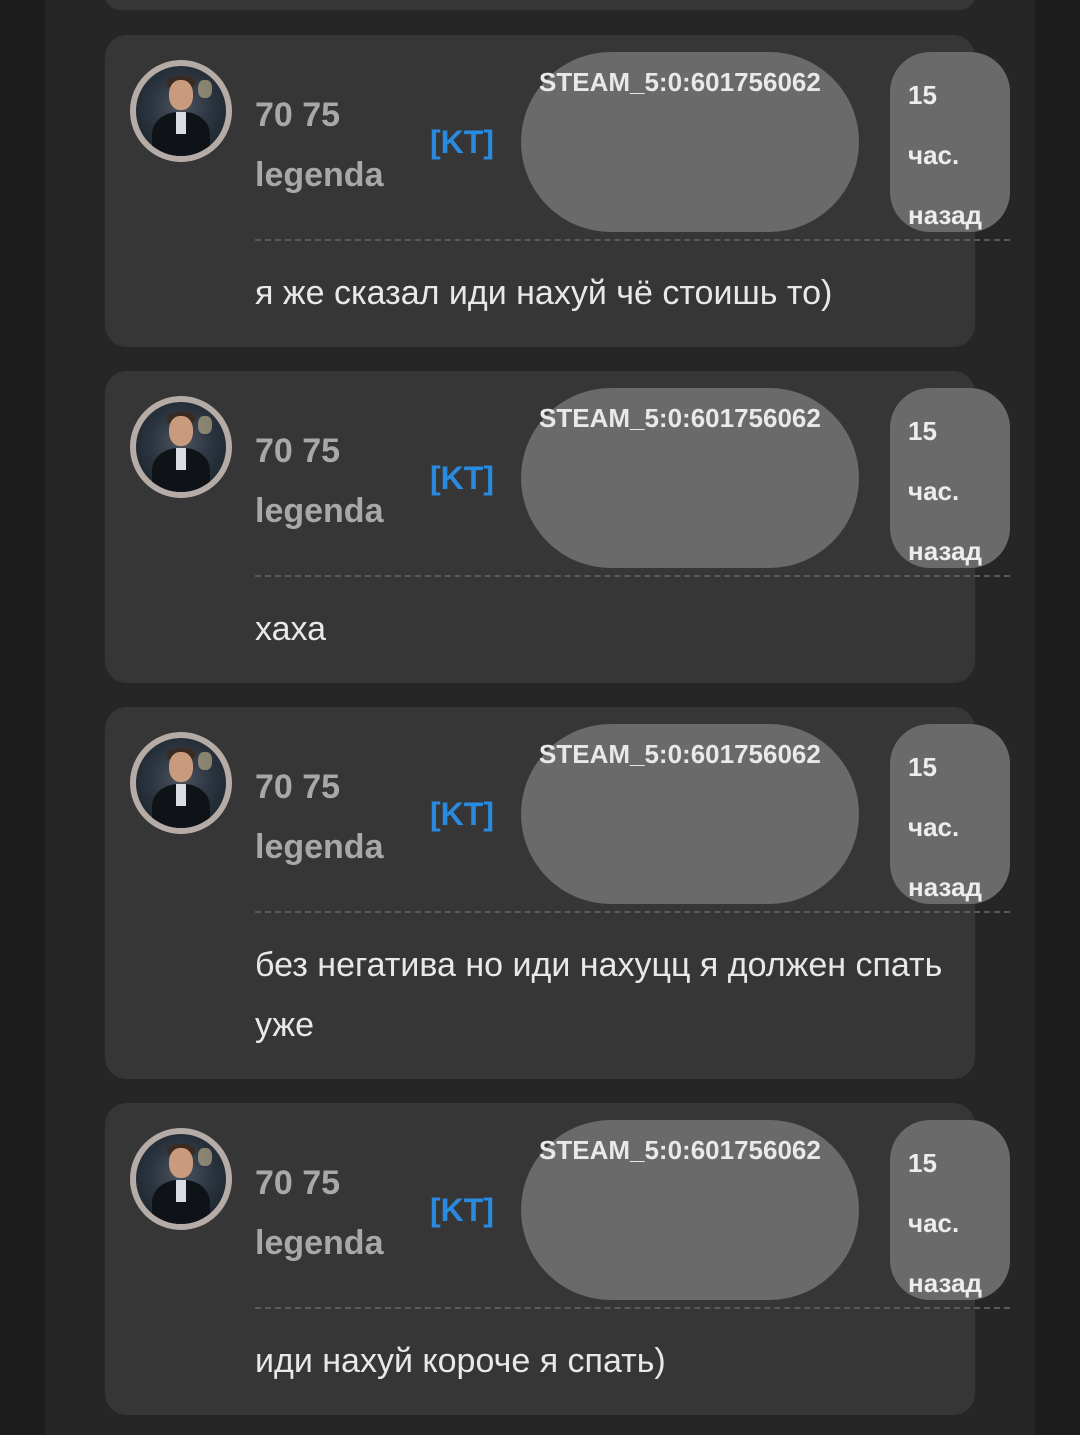 The height and width of the screenshot is (1435, 1080). I want to click on message-text: иди нахуй короче я спать), so click(460, 1361).